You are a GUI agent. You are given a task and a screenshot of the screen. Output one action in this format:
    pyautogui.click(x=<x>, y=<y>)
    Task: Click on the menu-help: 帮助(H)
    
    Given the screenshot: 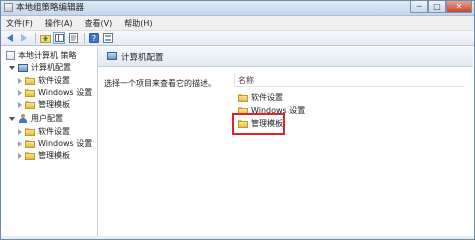 What is the action you would take?
    pyautogui.click(x=138, y=23)
    